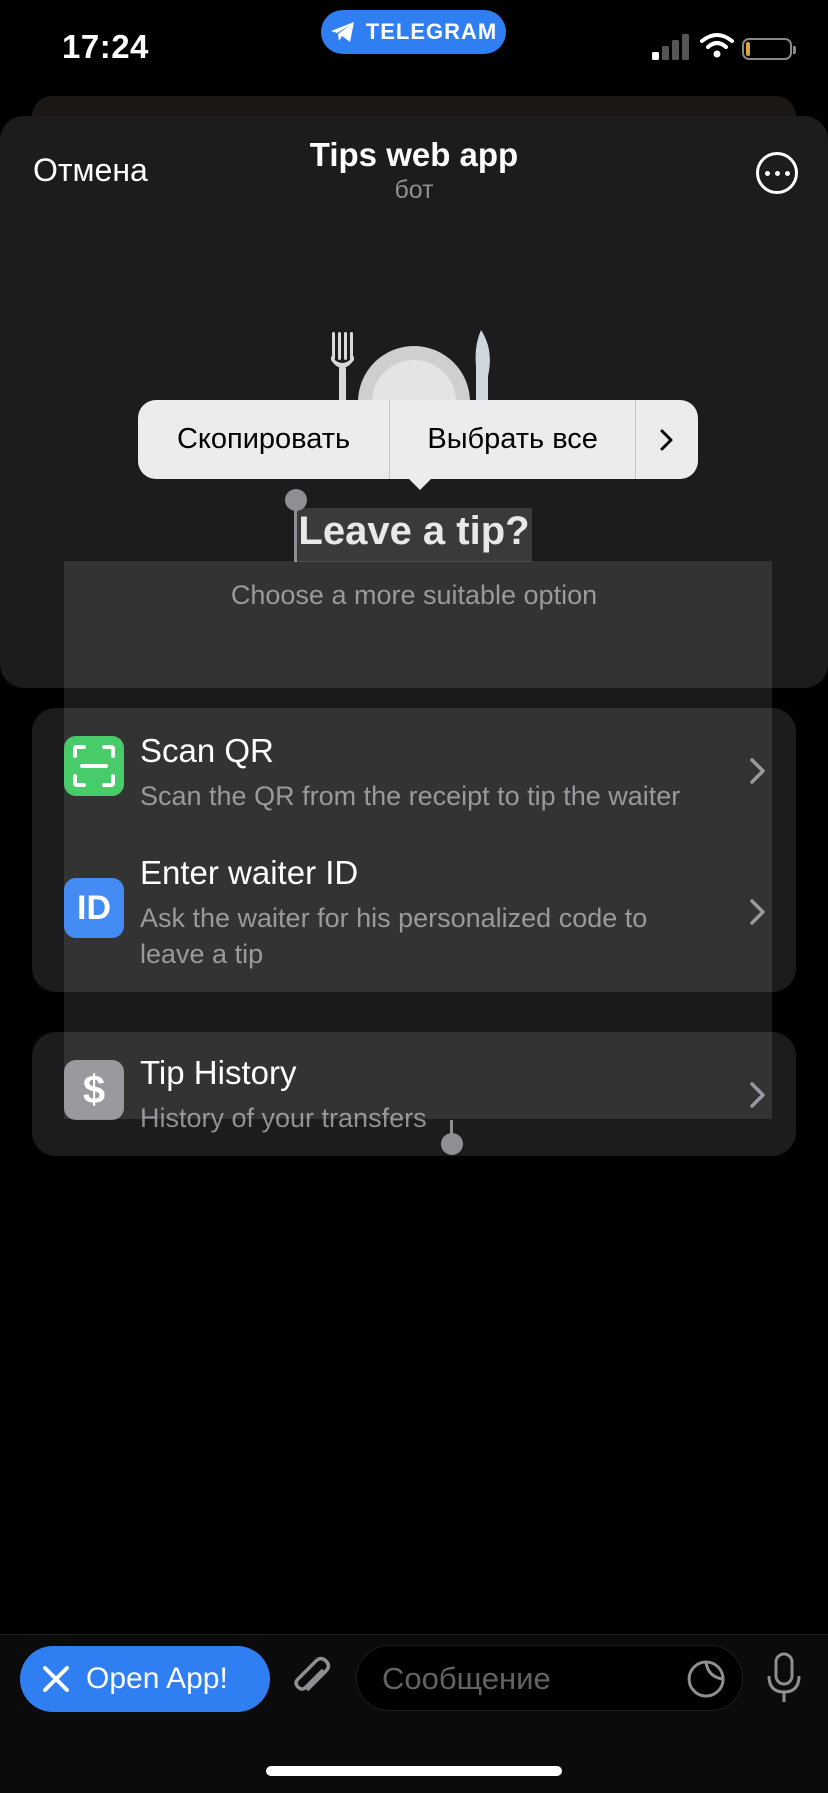  What do you see at coordinates (777, 173) in the screenshot?
I see `more-options-icon` at bounding box center [777, 173].